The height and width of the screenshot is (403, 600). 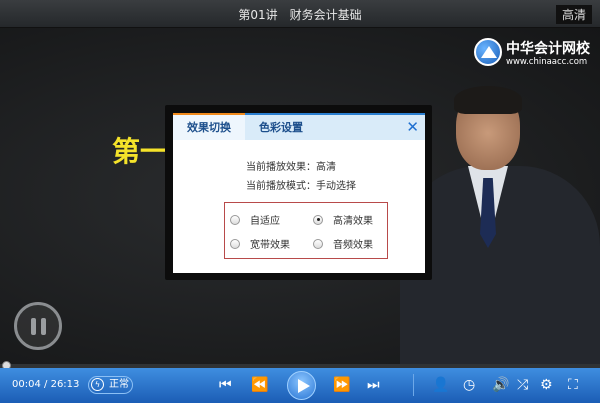 I want to click on speed-button: ϟ 正常, so click(x=110, y=385).